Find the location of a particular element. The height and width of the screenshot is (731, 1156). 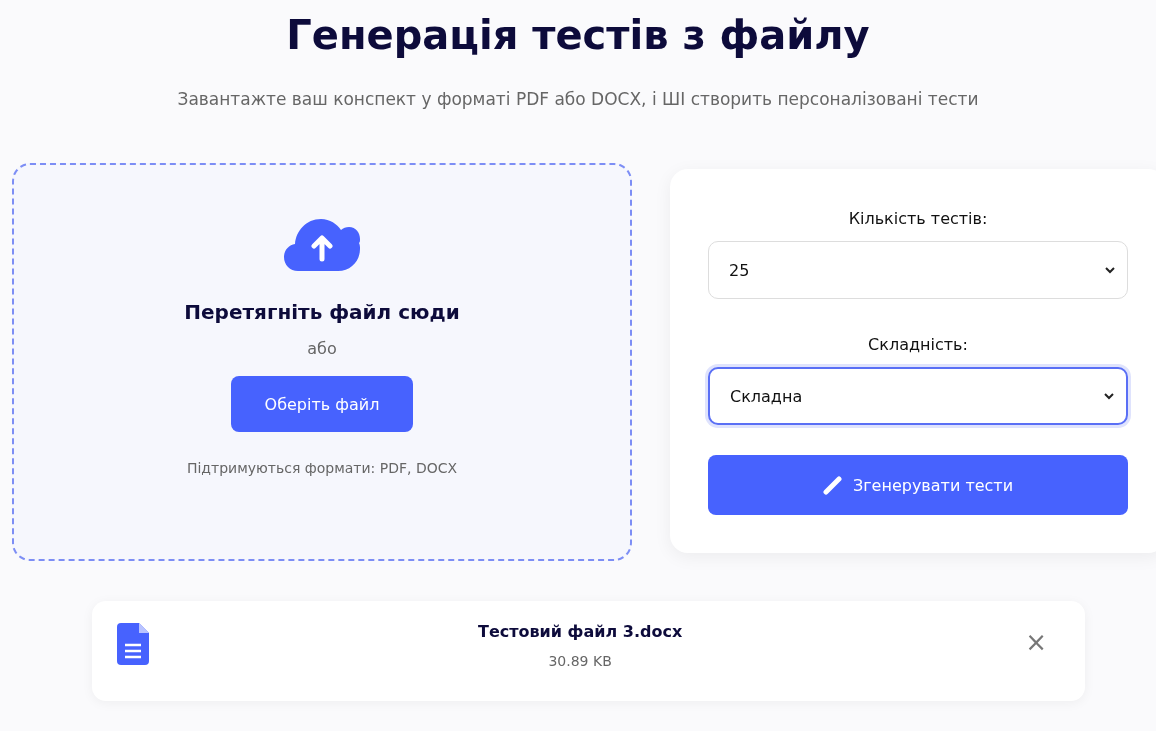

or-text: або is located at coordinates (322, 348).